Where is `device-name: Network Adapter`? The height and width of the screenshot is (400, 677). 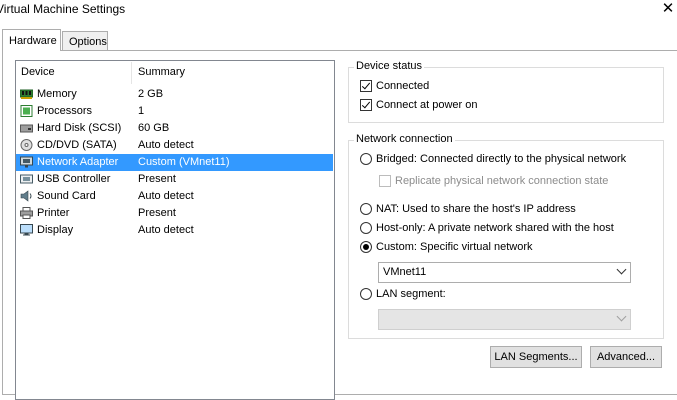
device-name: Network Adapter is located at coordinates (78, 162).